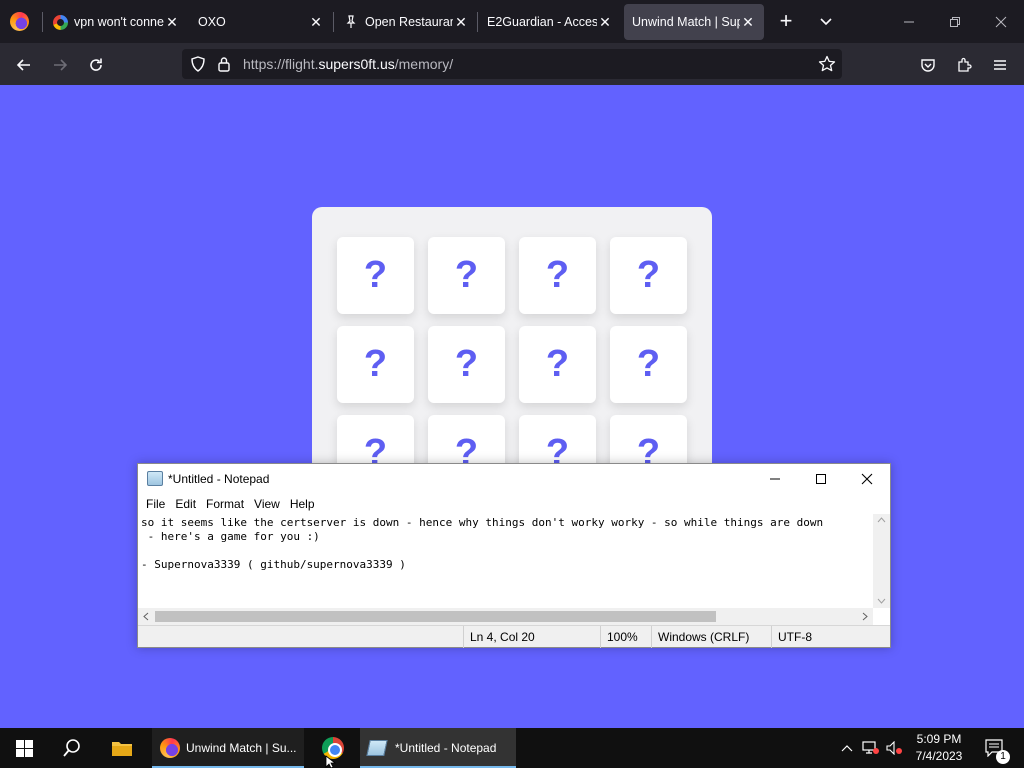 This screenshot has width=1024, height=768. I want to click on notepad-maximize-button, so click(821, 479).